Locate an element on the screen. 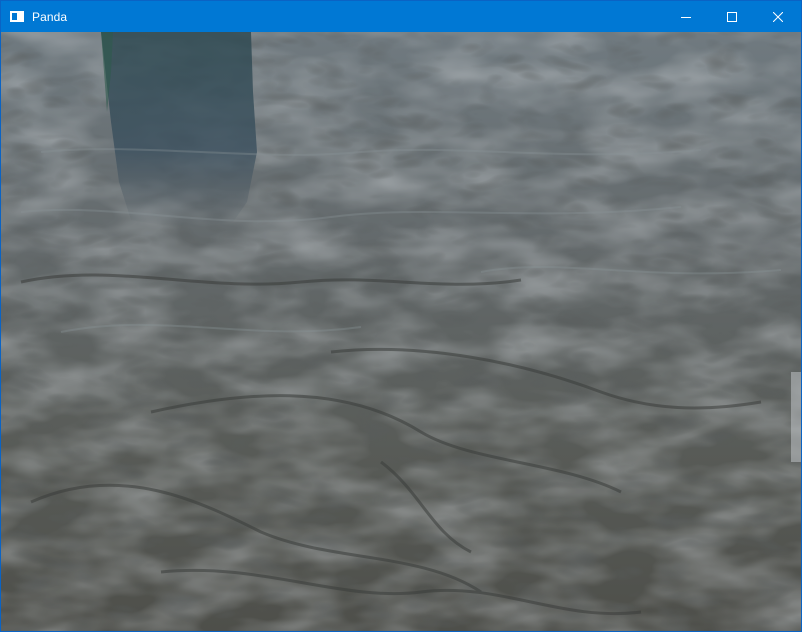  maximize-icon is located at coordinates (732, 16).